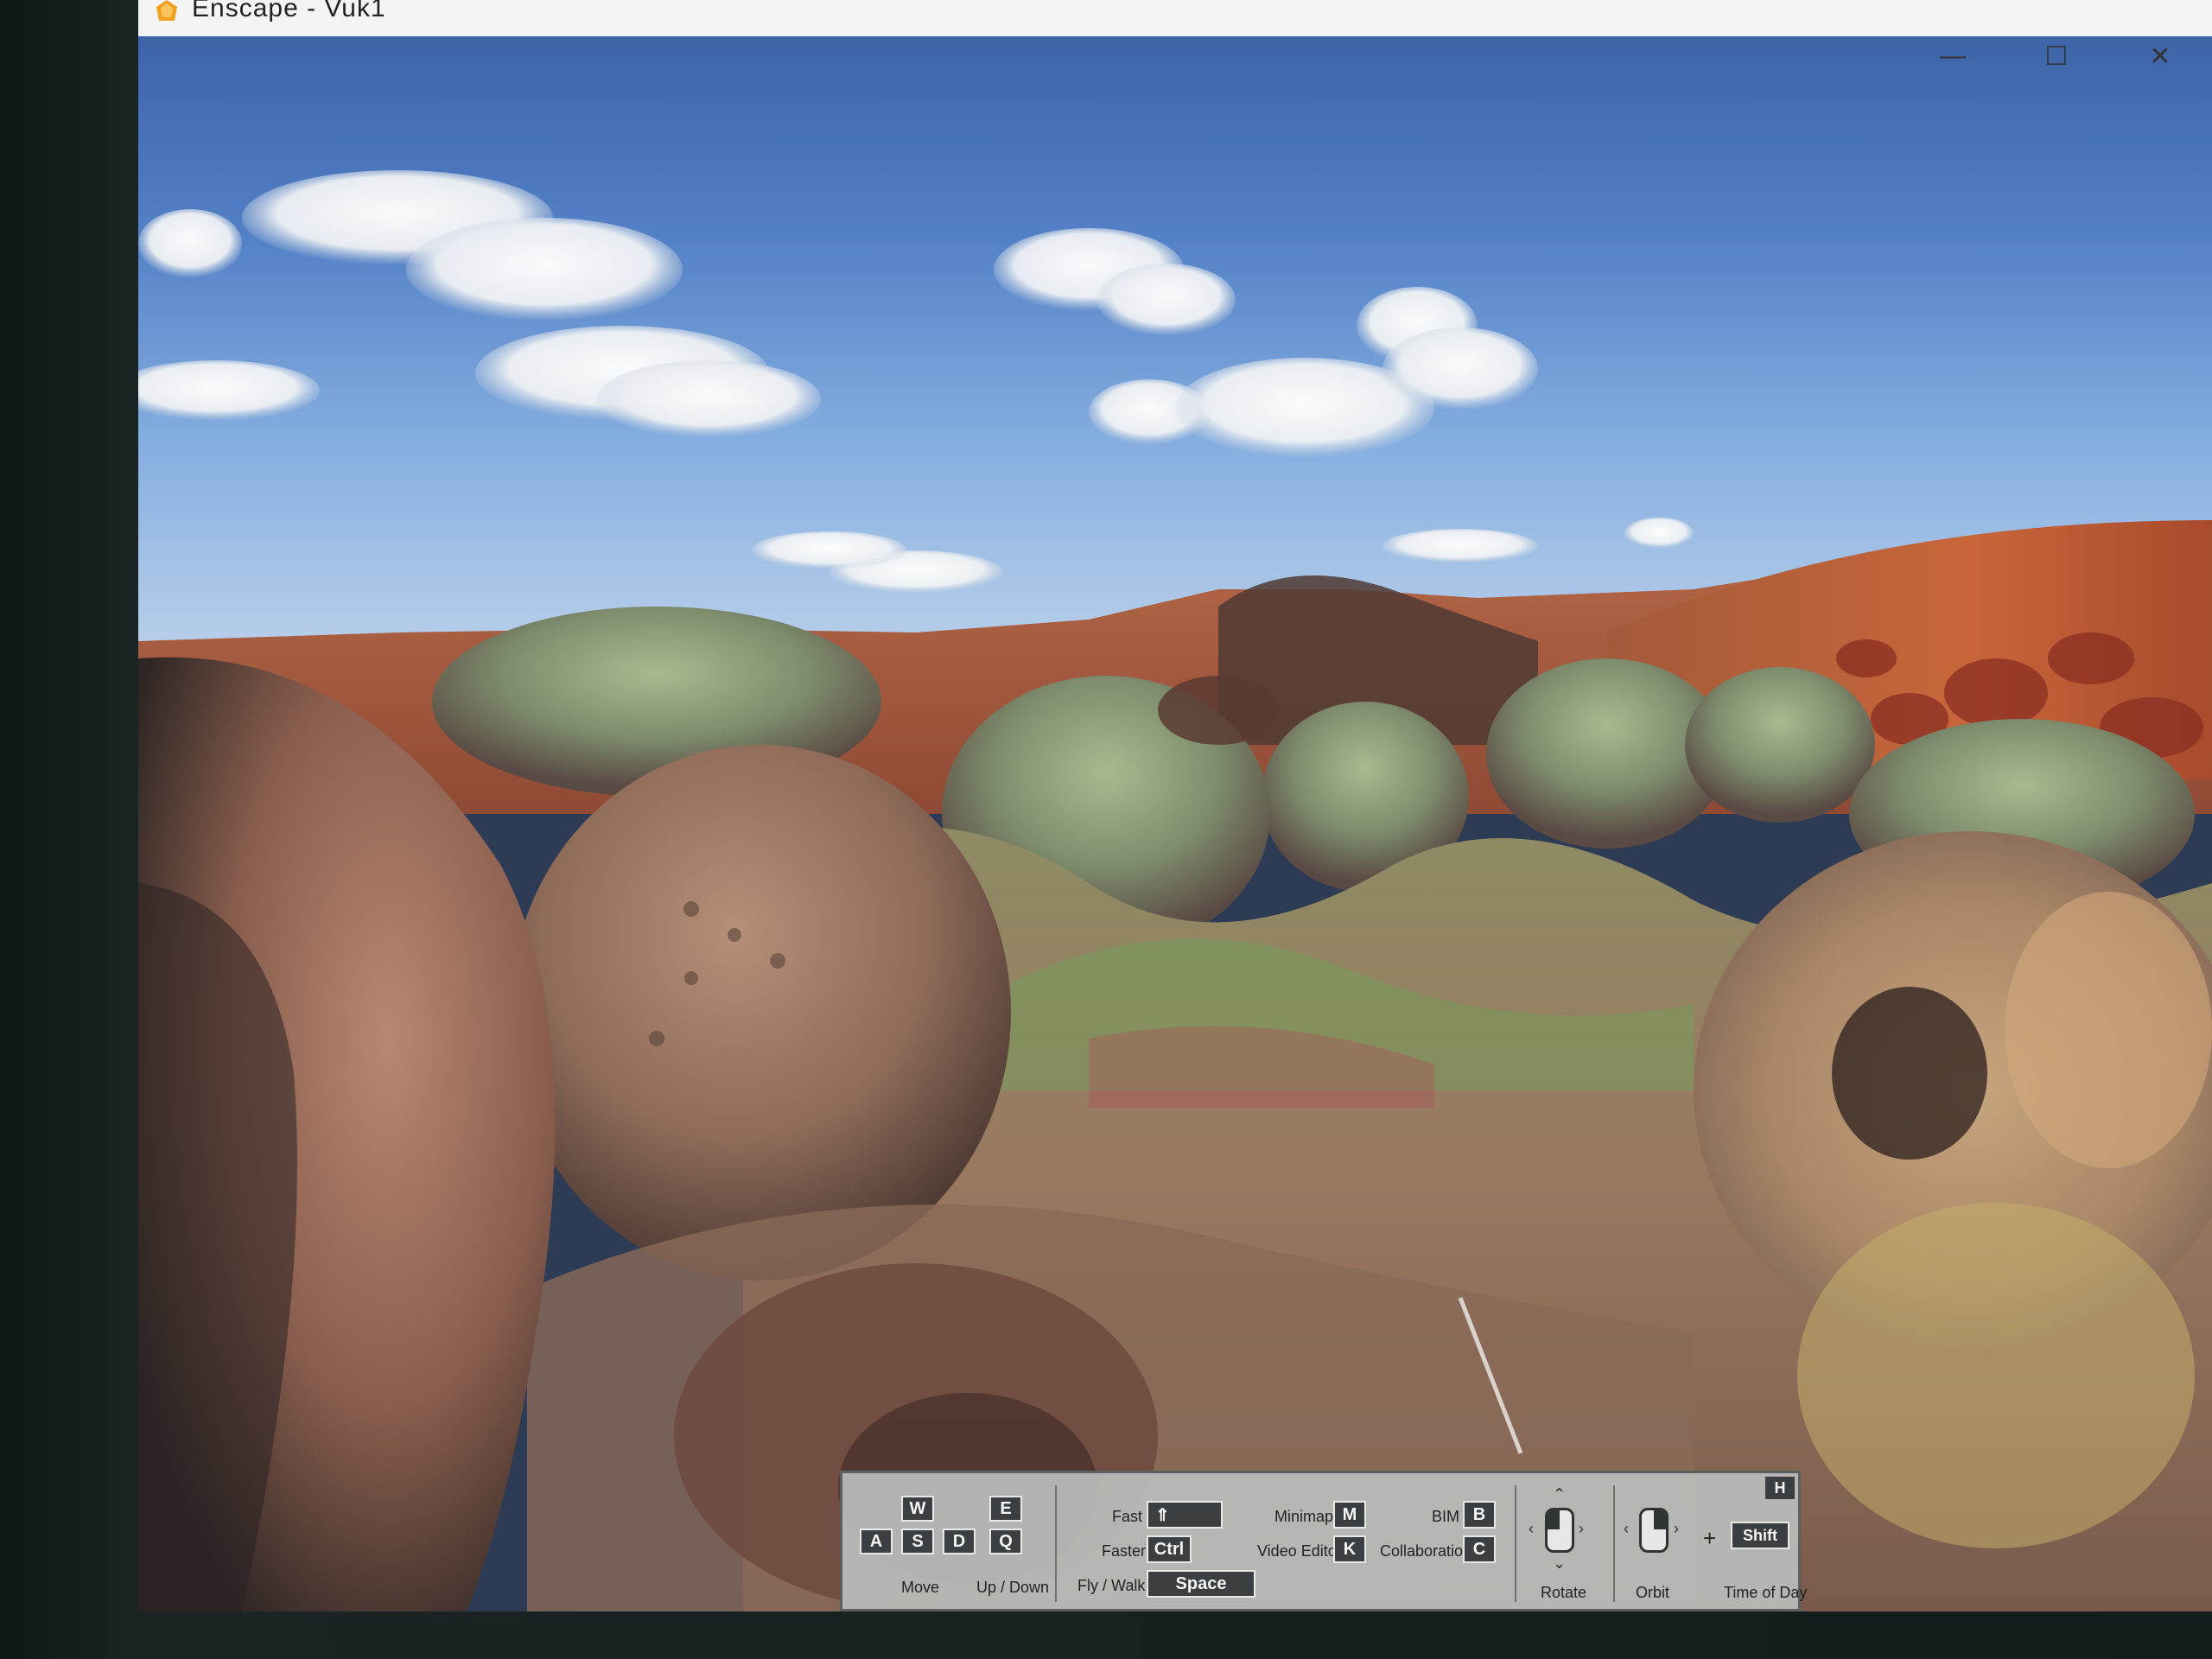 The height and width of the screenshot is (1659, 2212). Describe the element at coordinates (1654, 1530) in the screenshot. I see `mouse-right-orbit-icon` at that location.